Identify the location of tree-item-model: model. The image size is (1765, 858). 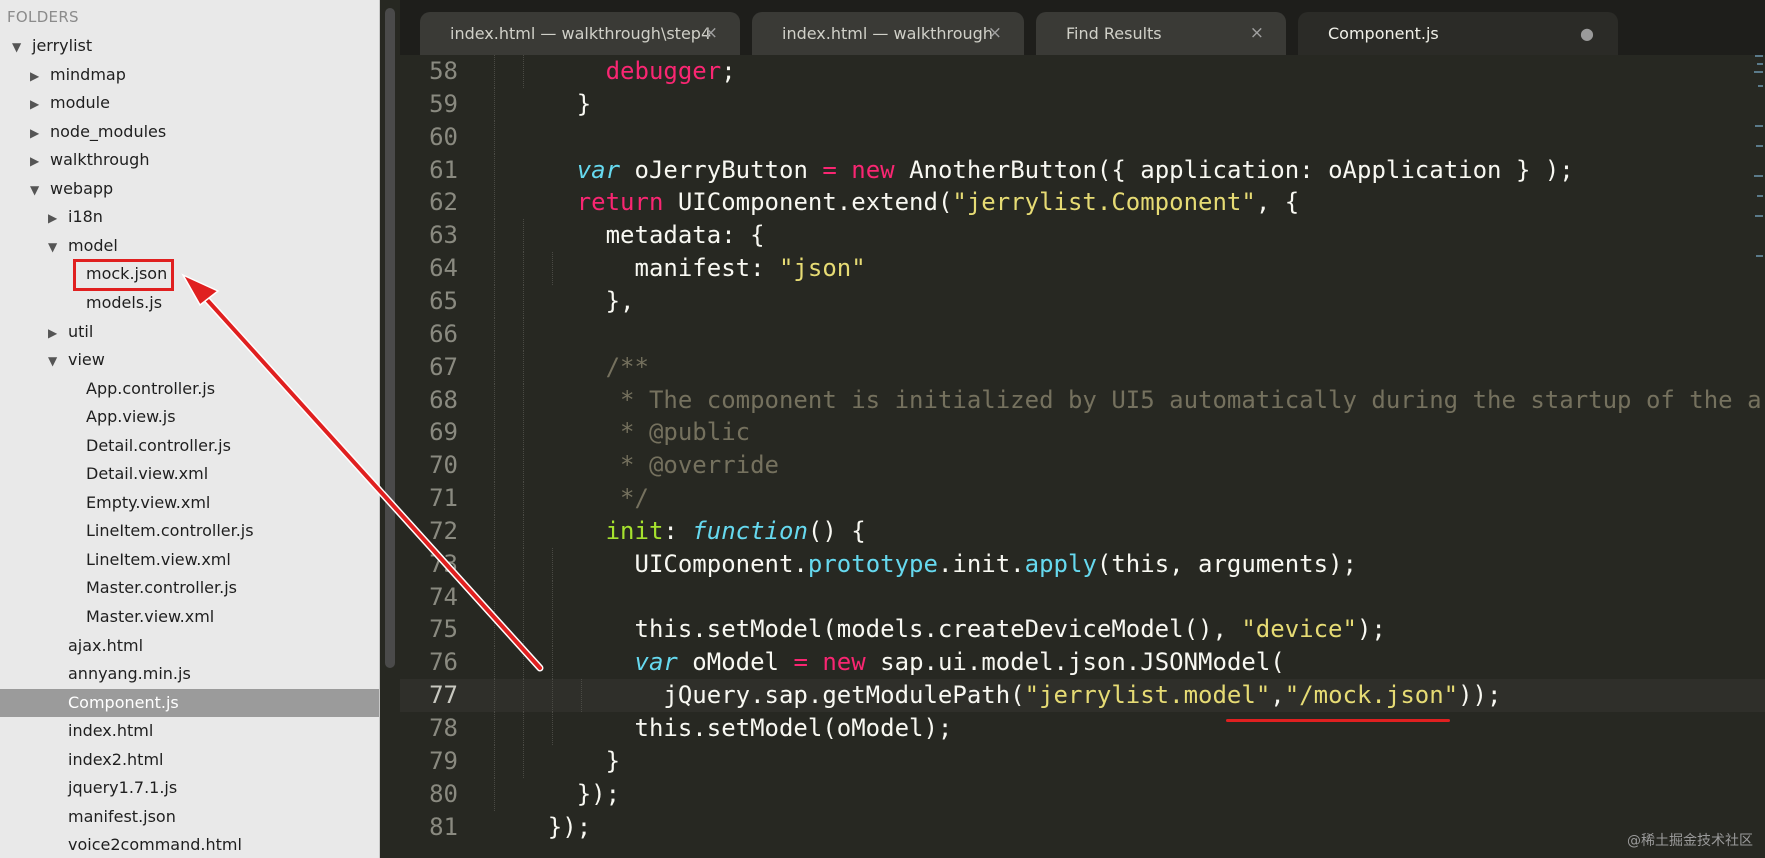
(189, 246).